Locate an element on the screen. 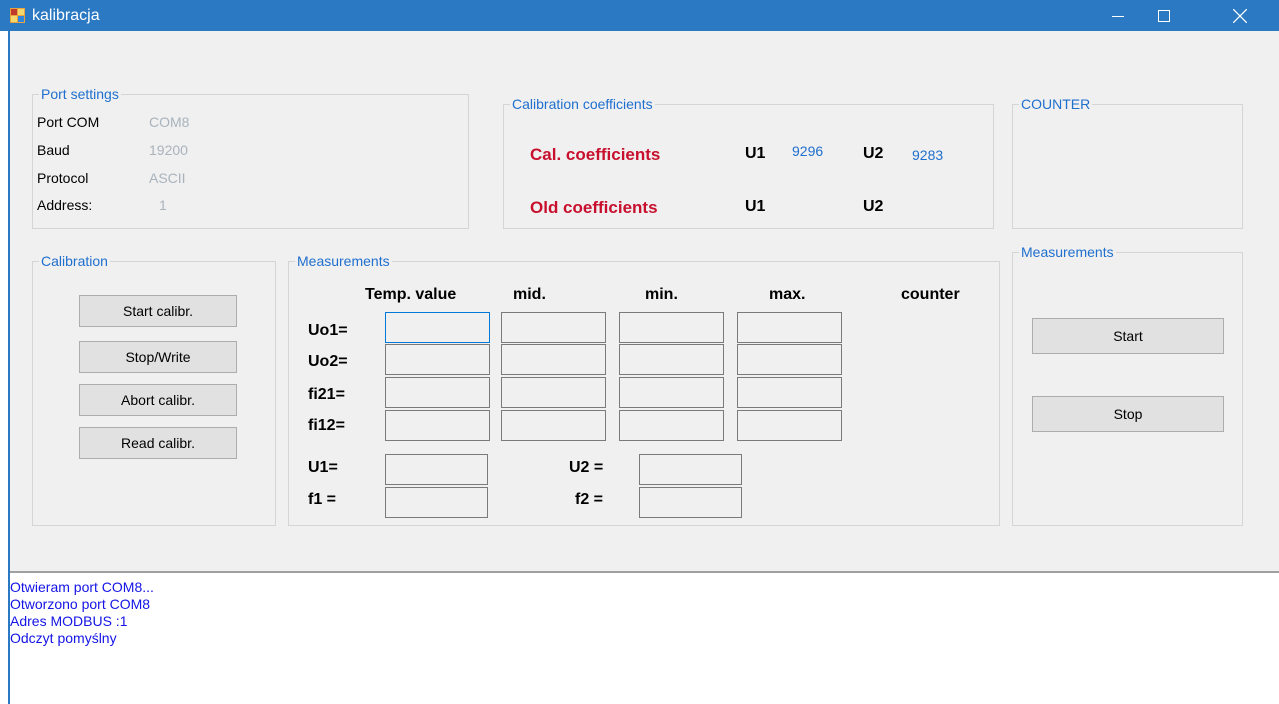 This screenshot has height=704, width=1279. f1-label: f1 = is located at coordinates (322, 499).